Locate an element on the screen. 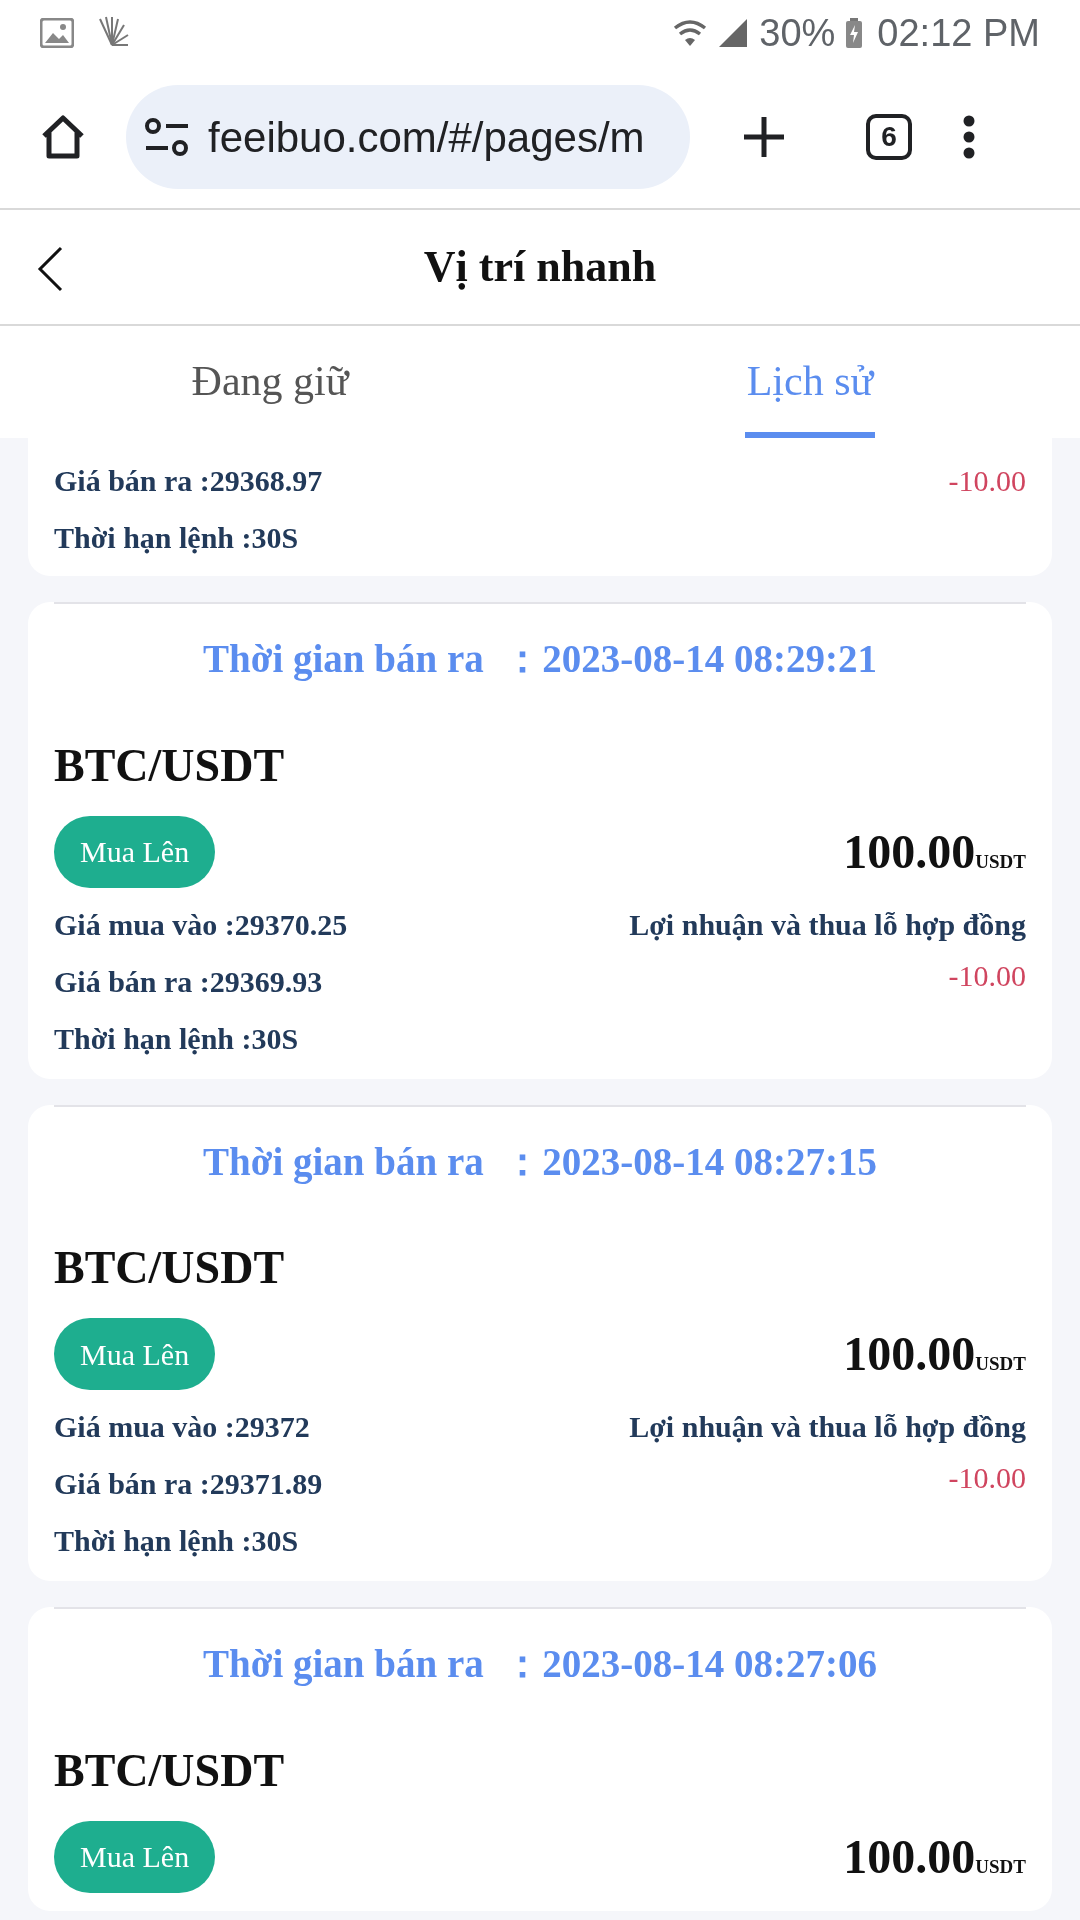 The width and height of the screenshot is (1080, 1920). address-bar: feeibuo.com/#/pages/m is located at coordinates (408, 137).